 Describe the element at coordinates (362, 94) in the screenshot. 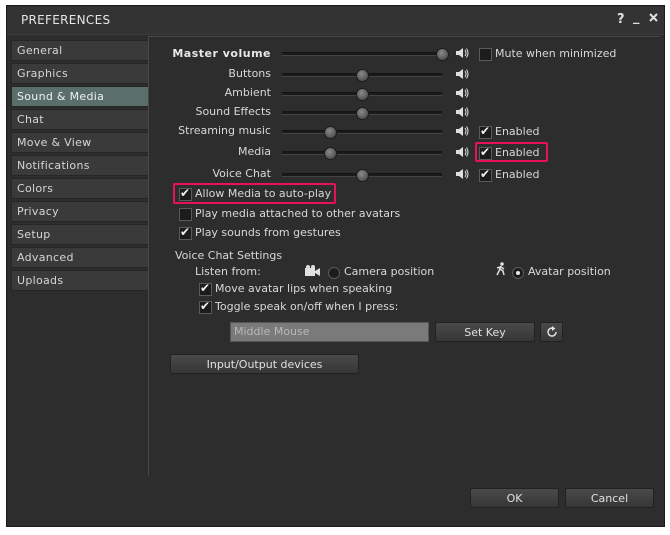

I see `ambient-volume-knob` at that location.